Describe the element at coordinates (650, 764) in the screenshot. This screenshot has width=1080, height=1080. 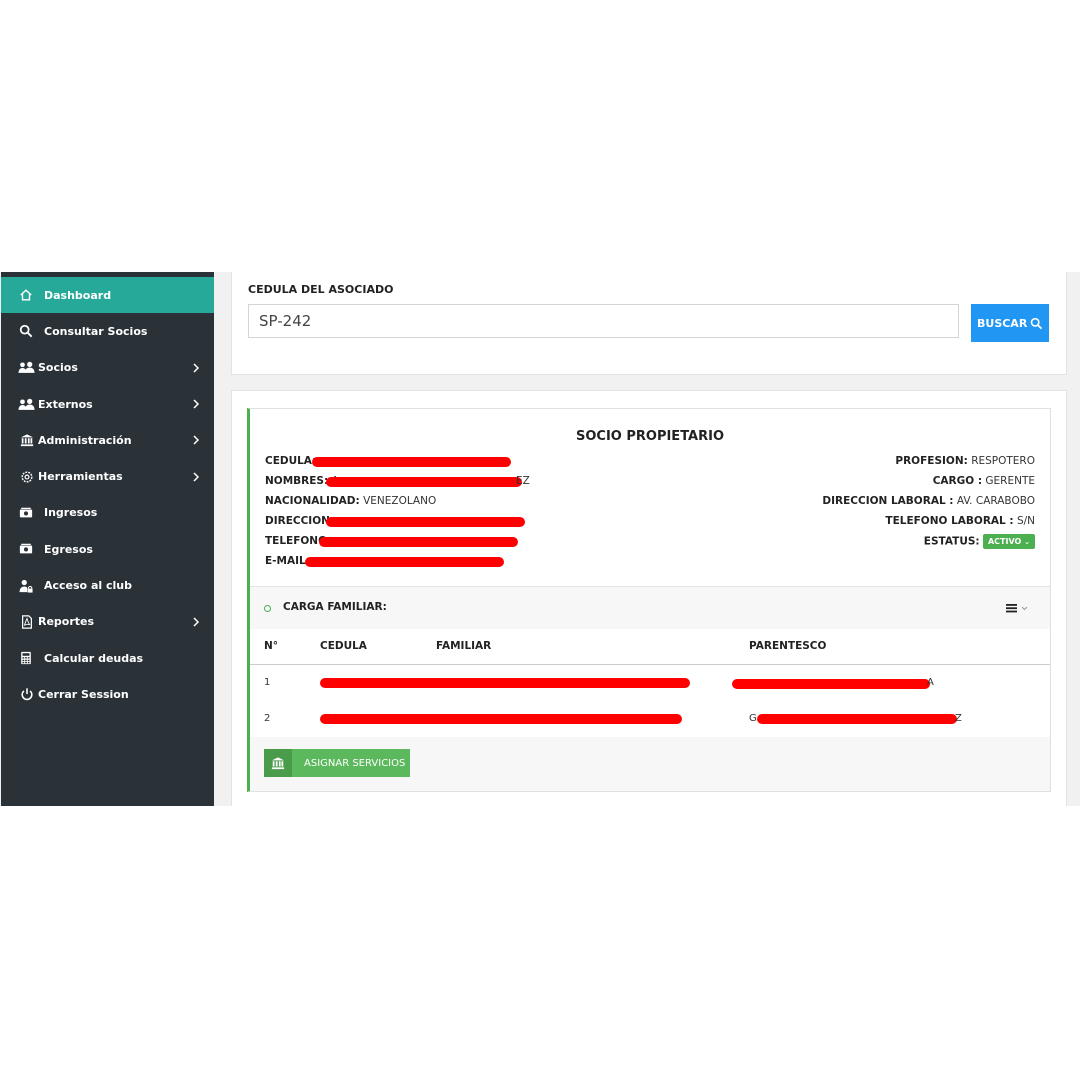
I see `card-footer: ASIGNAR SERVICIOS` at that location.